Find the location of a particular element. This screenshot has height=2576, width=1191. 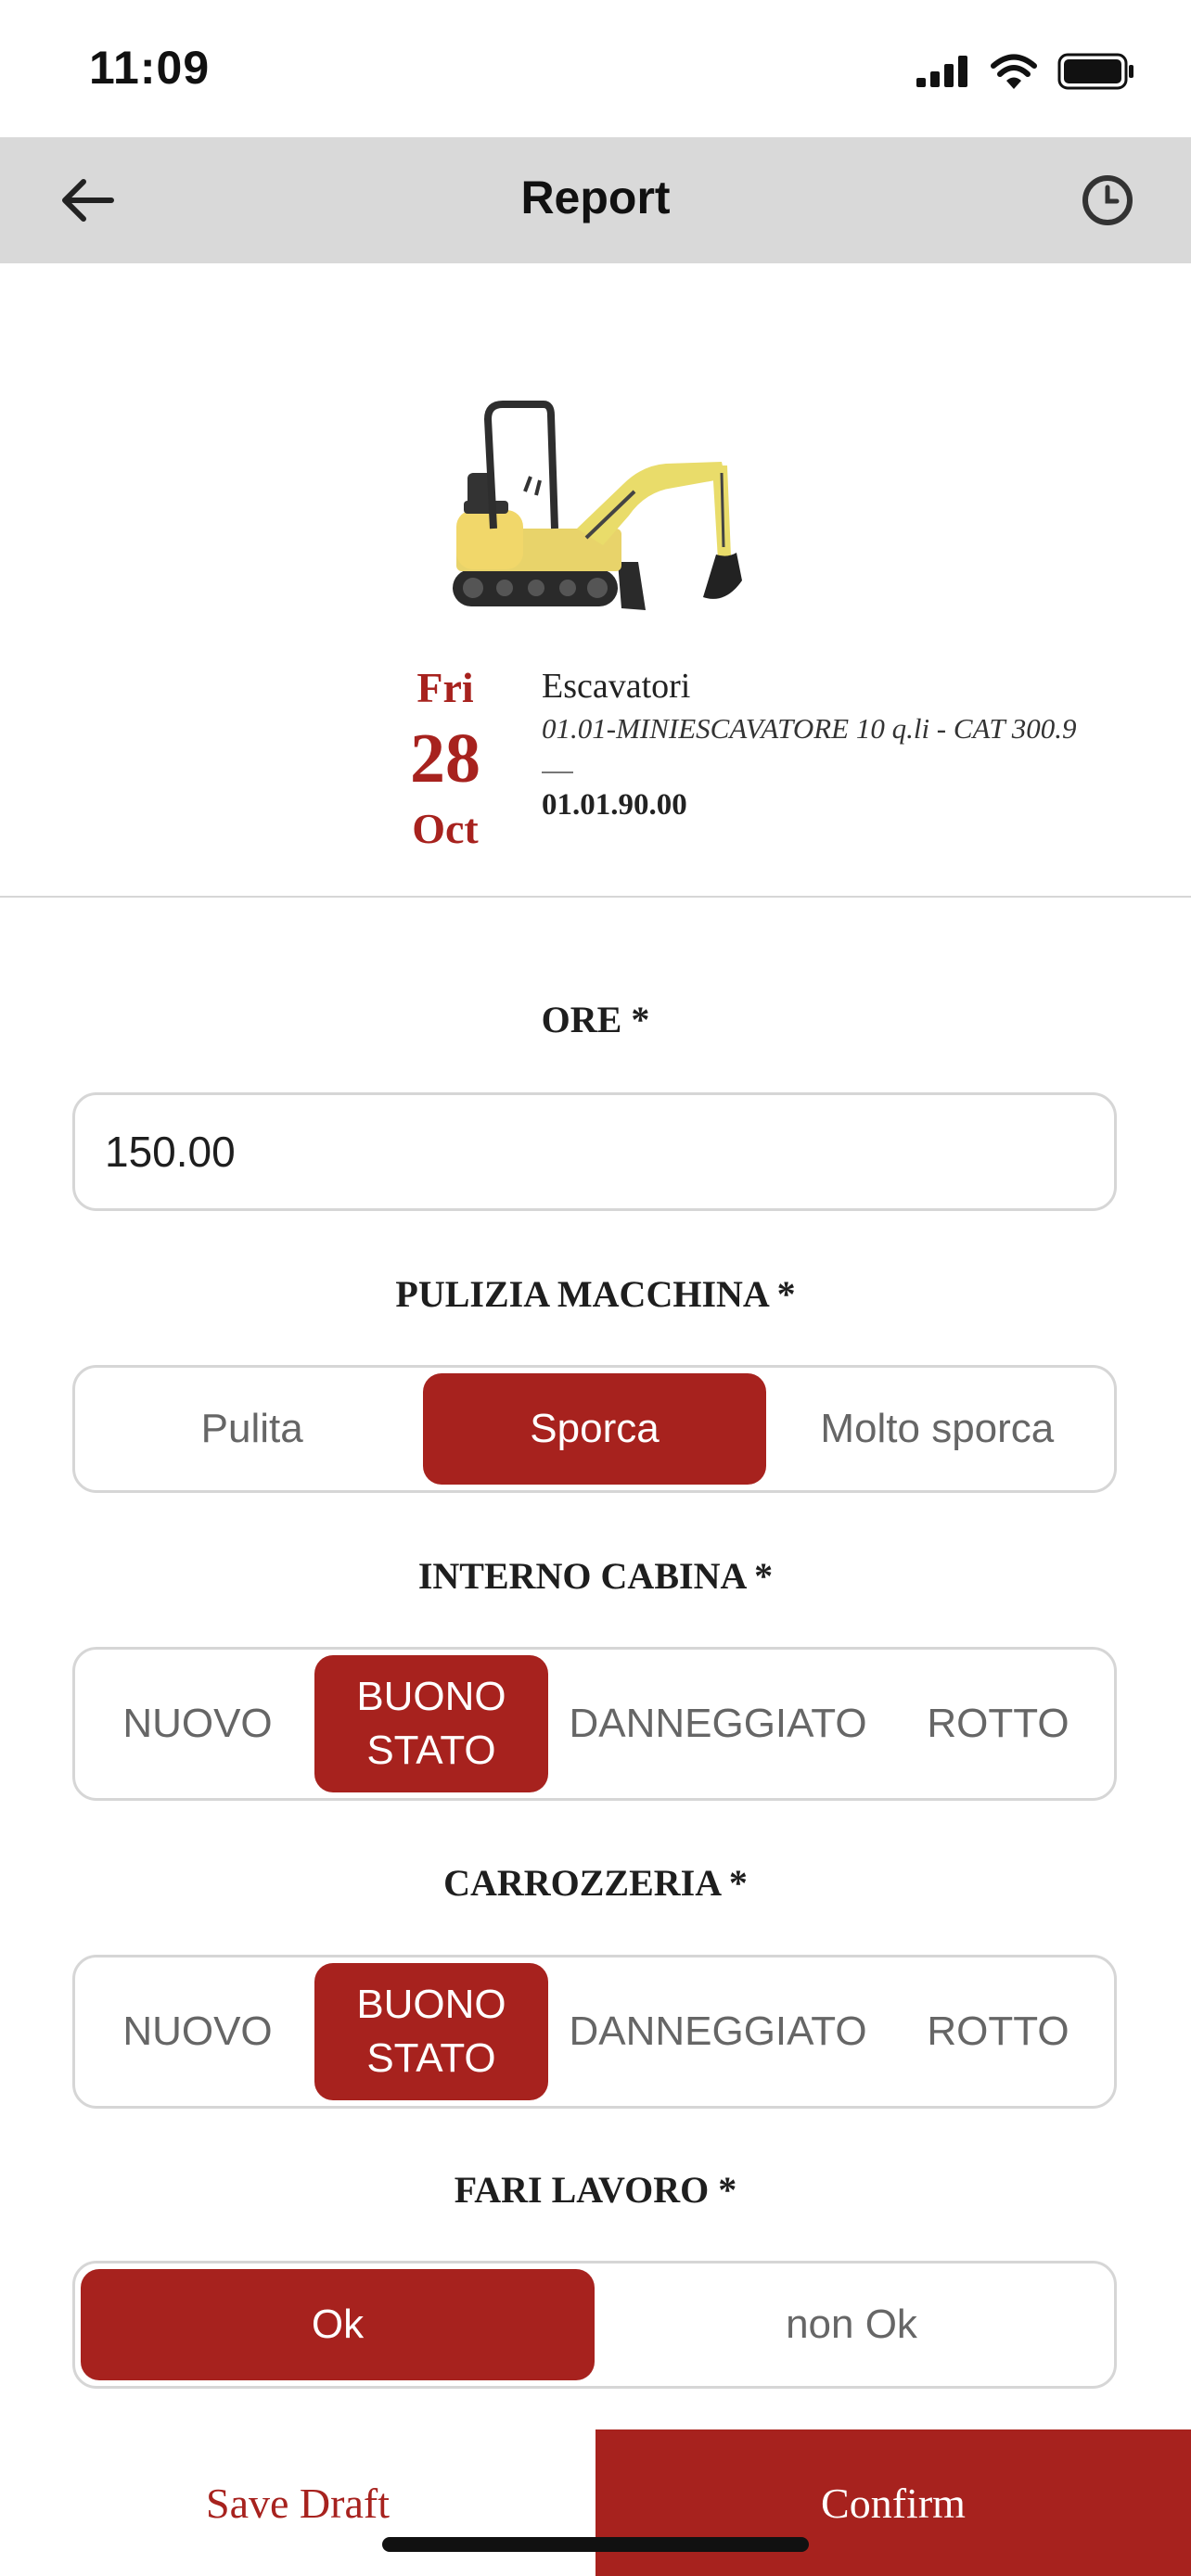

status-icons is located at coordinates (1025, 71).